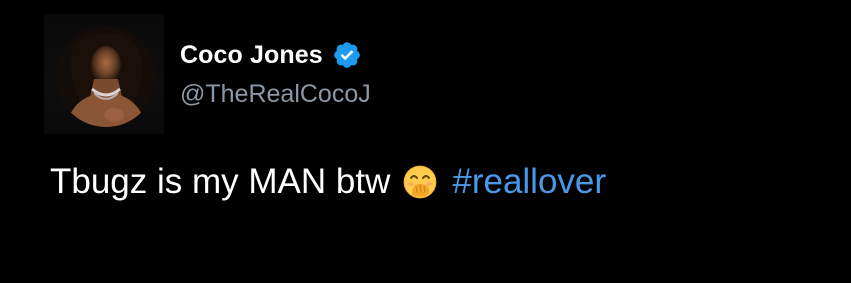 The height and width of the screenshot is (283, 851). I want to click on profile-photo-icon, so click(106, 77).